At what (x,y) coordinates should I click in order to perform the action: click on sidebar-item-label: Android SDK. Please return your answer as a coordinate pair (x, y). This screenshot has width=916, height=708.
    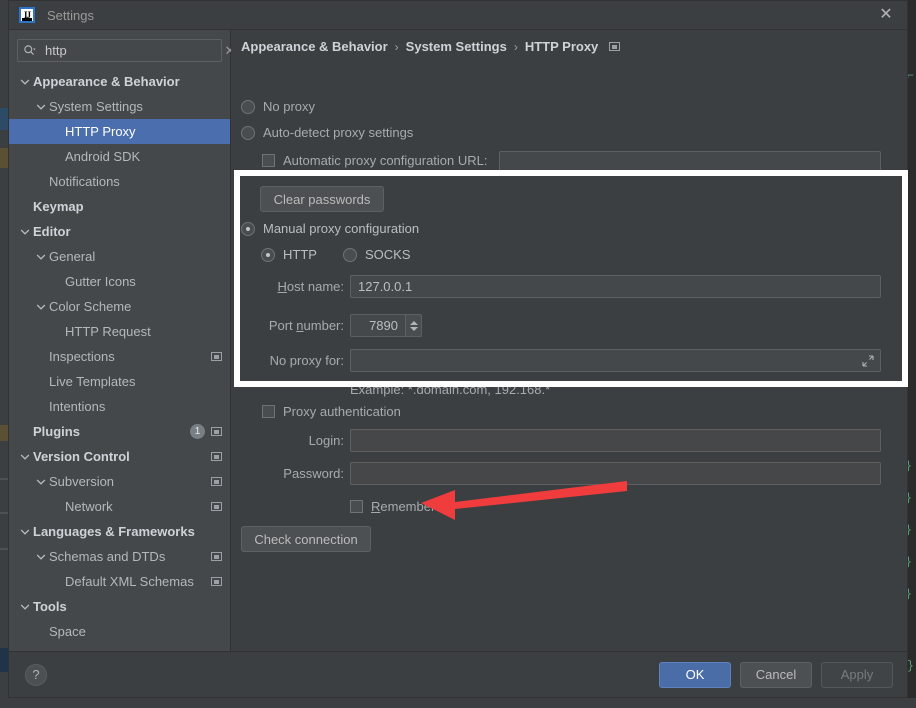
    Looking at the image, I should click on (103, 156).